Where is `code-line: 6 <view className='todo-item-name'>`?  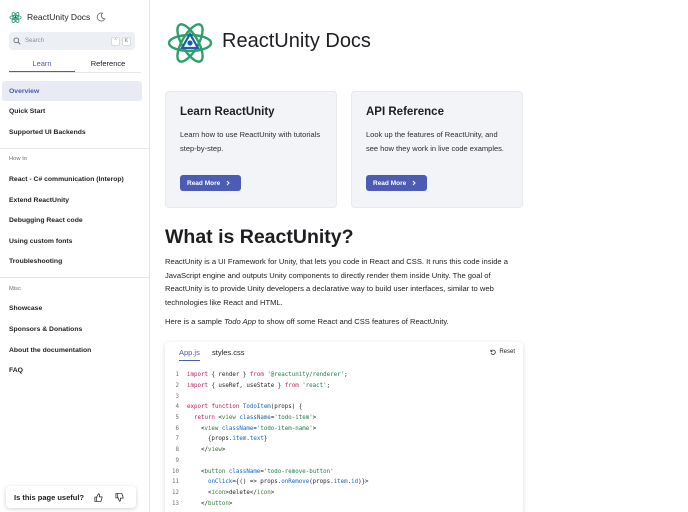
code-line: 6 <view className='todo-item-name'> is located at coordinates (344, 428).